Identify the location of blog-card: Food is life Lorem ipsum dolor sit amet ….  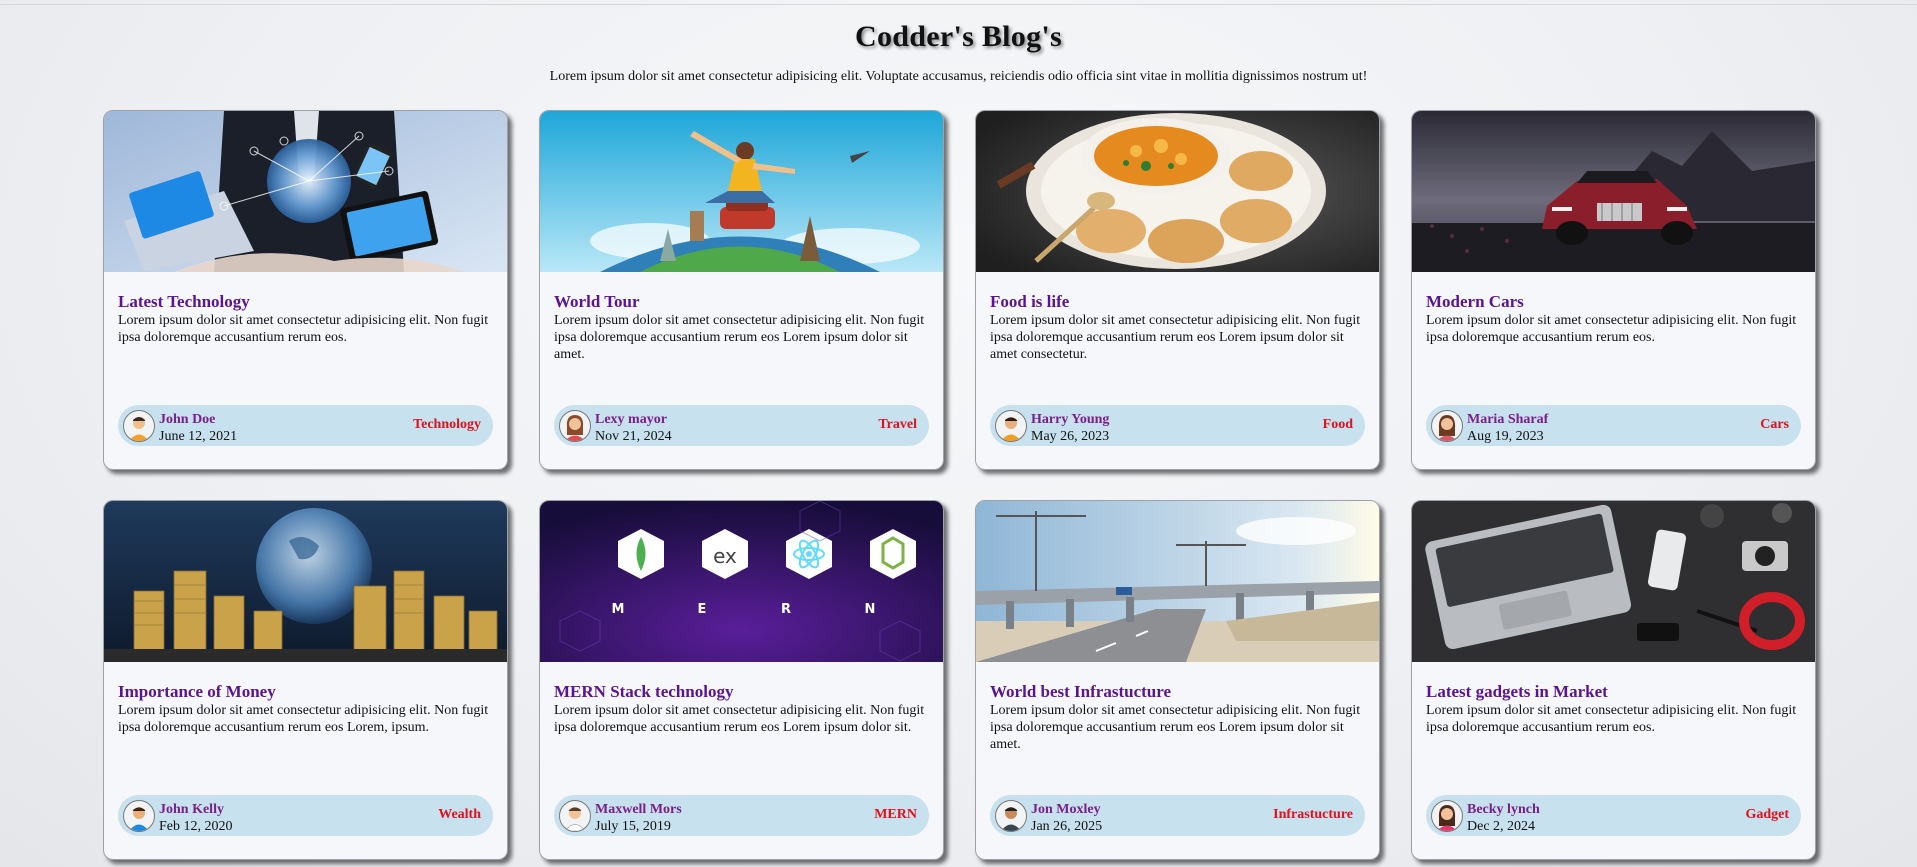
(1177, 290).